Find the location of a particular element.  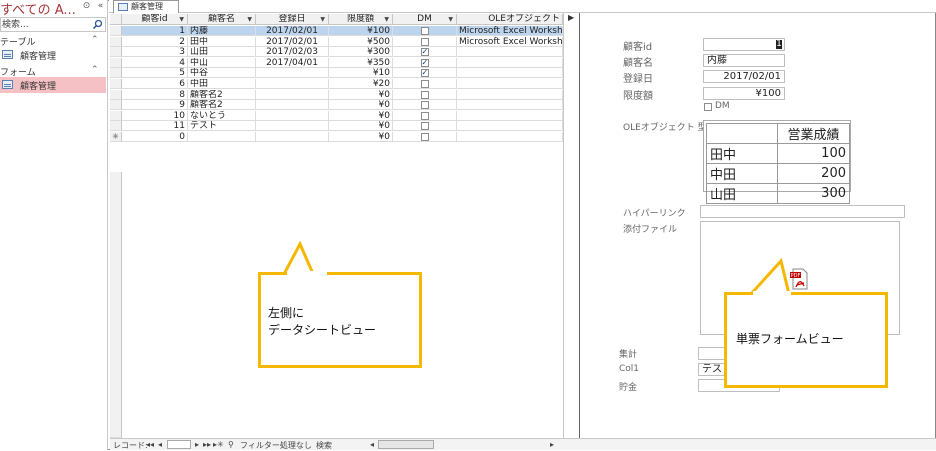

cell-name: ないとう is located at coordinates (222, 115).